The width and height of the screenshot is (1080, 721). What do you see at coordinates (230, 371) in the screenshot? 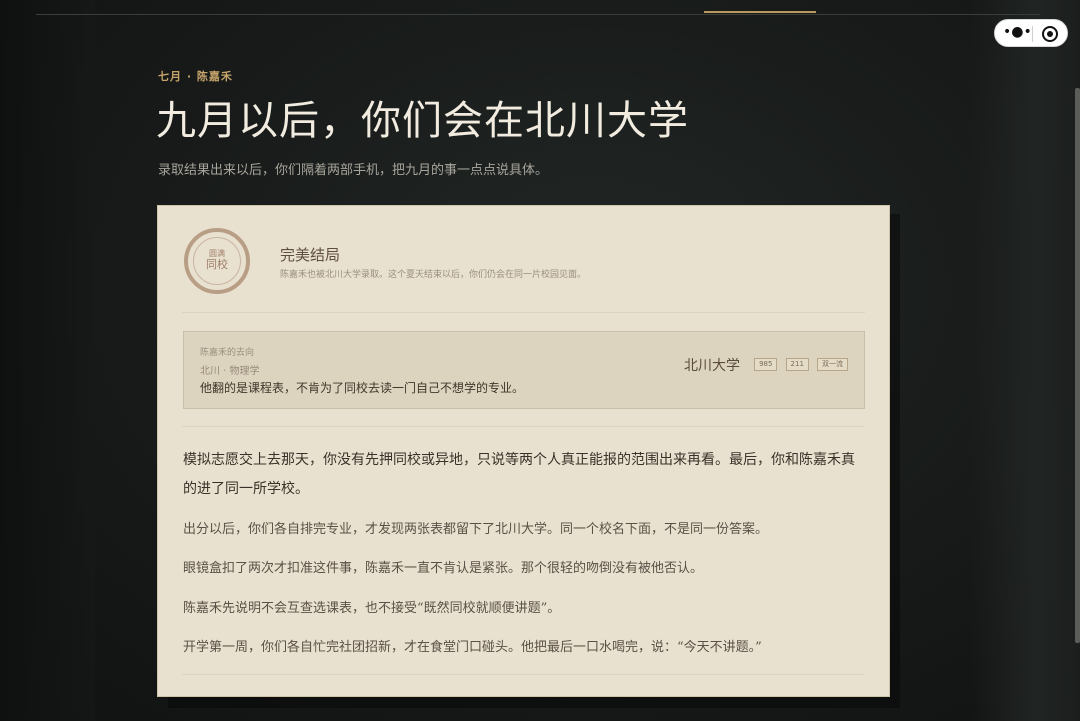
I see `destination-major: 北川 · 物理学` at bounding box center [230, 371].